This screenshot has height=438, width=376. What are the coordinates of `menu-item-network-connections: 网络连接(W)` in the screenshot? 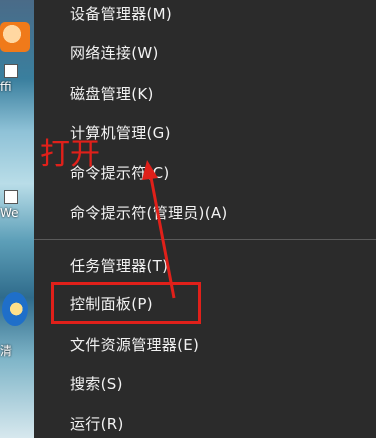 It's located at (114, 53).